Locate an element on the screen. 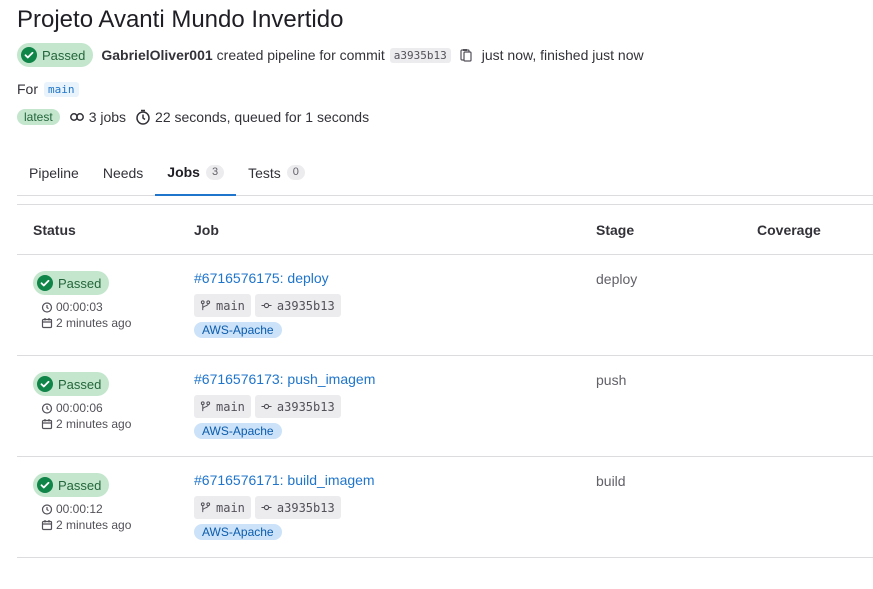 The width and height of the screenshot is (873, 589). job-stage: push is located at coordinates (611, 380).